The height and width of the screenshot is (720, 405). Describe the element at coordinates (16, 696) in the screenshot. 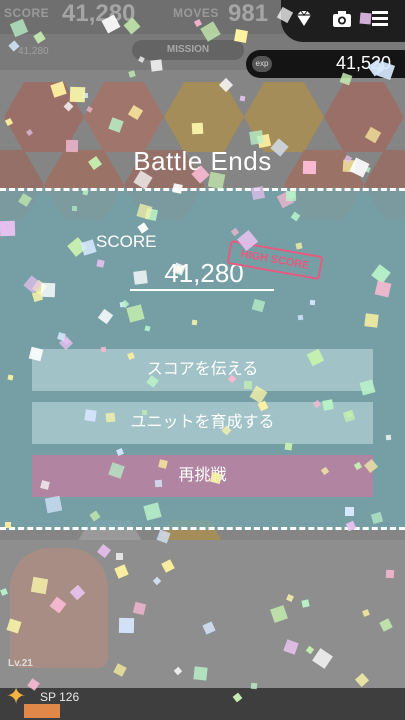

I see `star-icon: ✦` at that location.